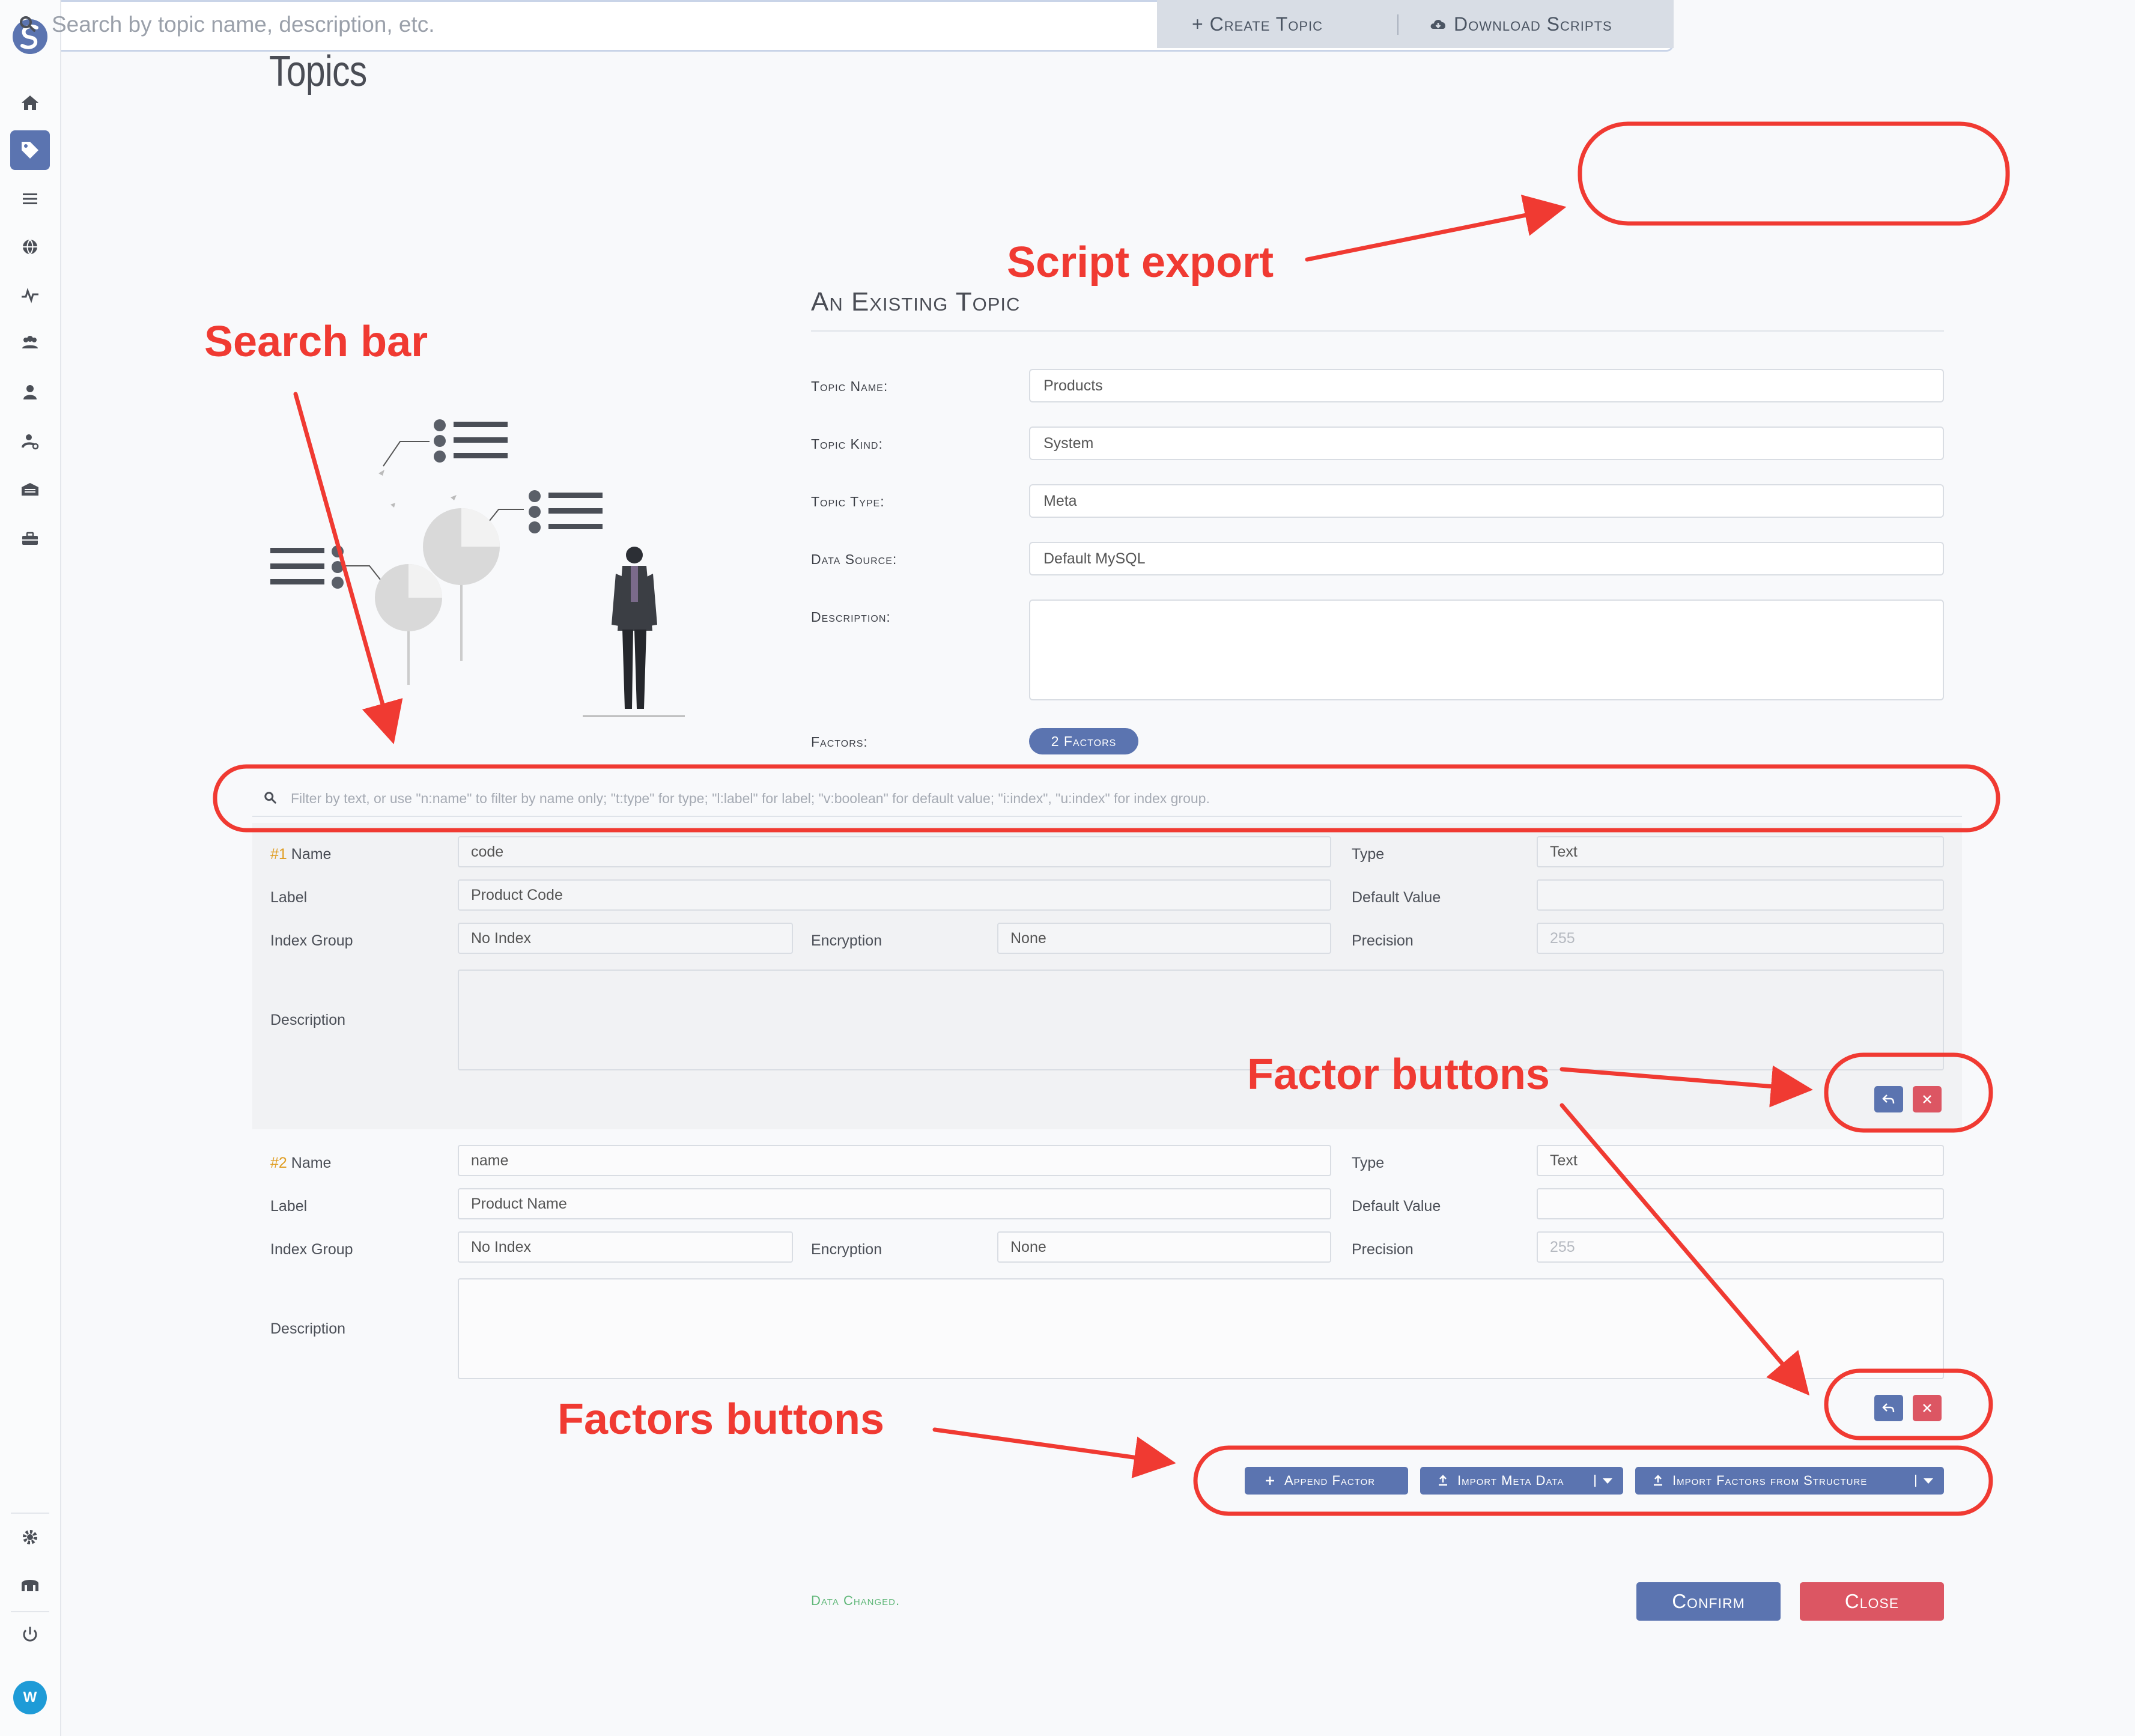 Image resolution: width=2135 pixels, height=1736 pixels. I want to click on factors-count-badge: 2 Factors, so click(1083, 741).